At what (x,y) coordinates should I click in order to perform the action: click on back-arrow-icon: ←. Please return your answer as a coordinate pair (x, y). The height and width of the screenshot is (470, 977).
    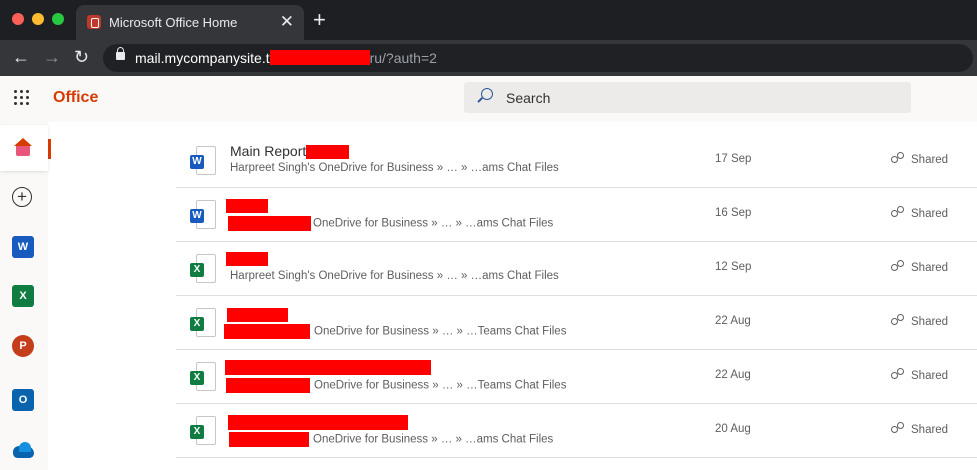
    Looking at the image, I should click on (21, 57).